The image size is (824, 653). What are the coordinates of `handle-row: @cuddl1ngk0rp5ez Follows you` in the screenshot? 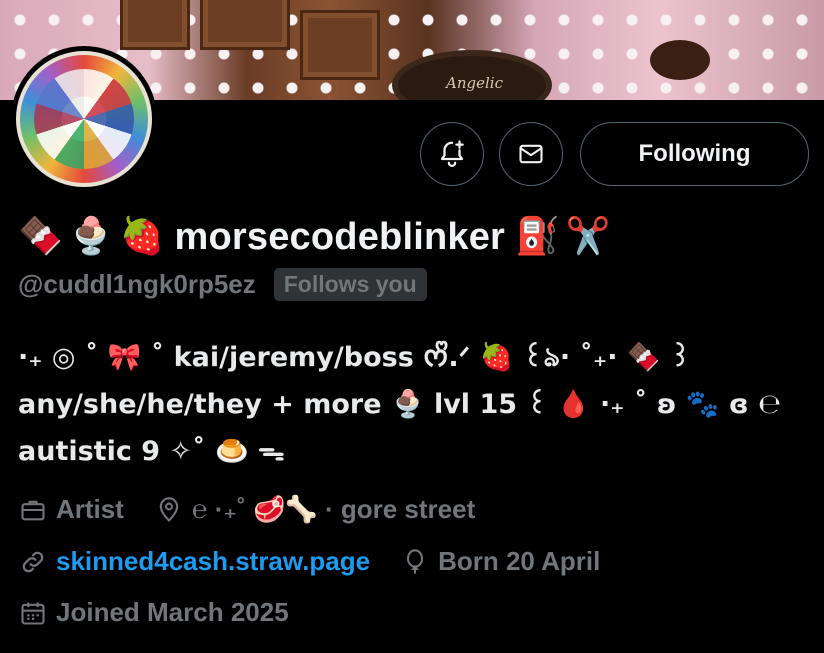 It's located at (222, 284).